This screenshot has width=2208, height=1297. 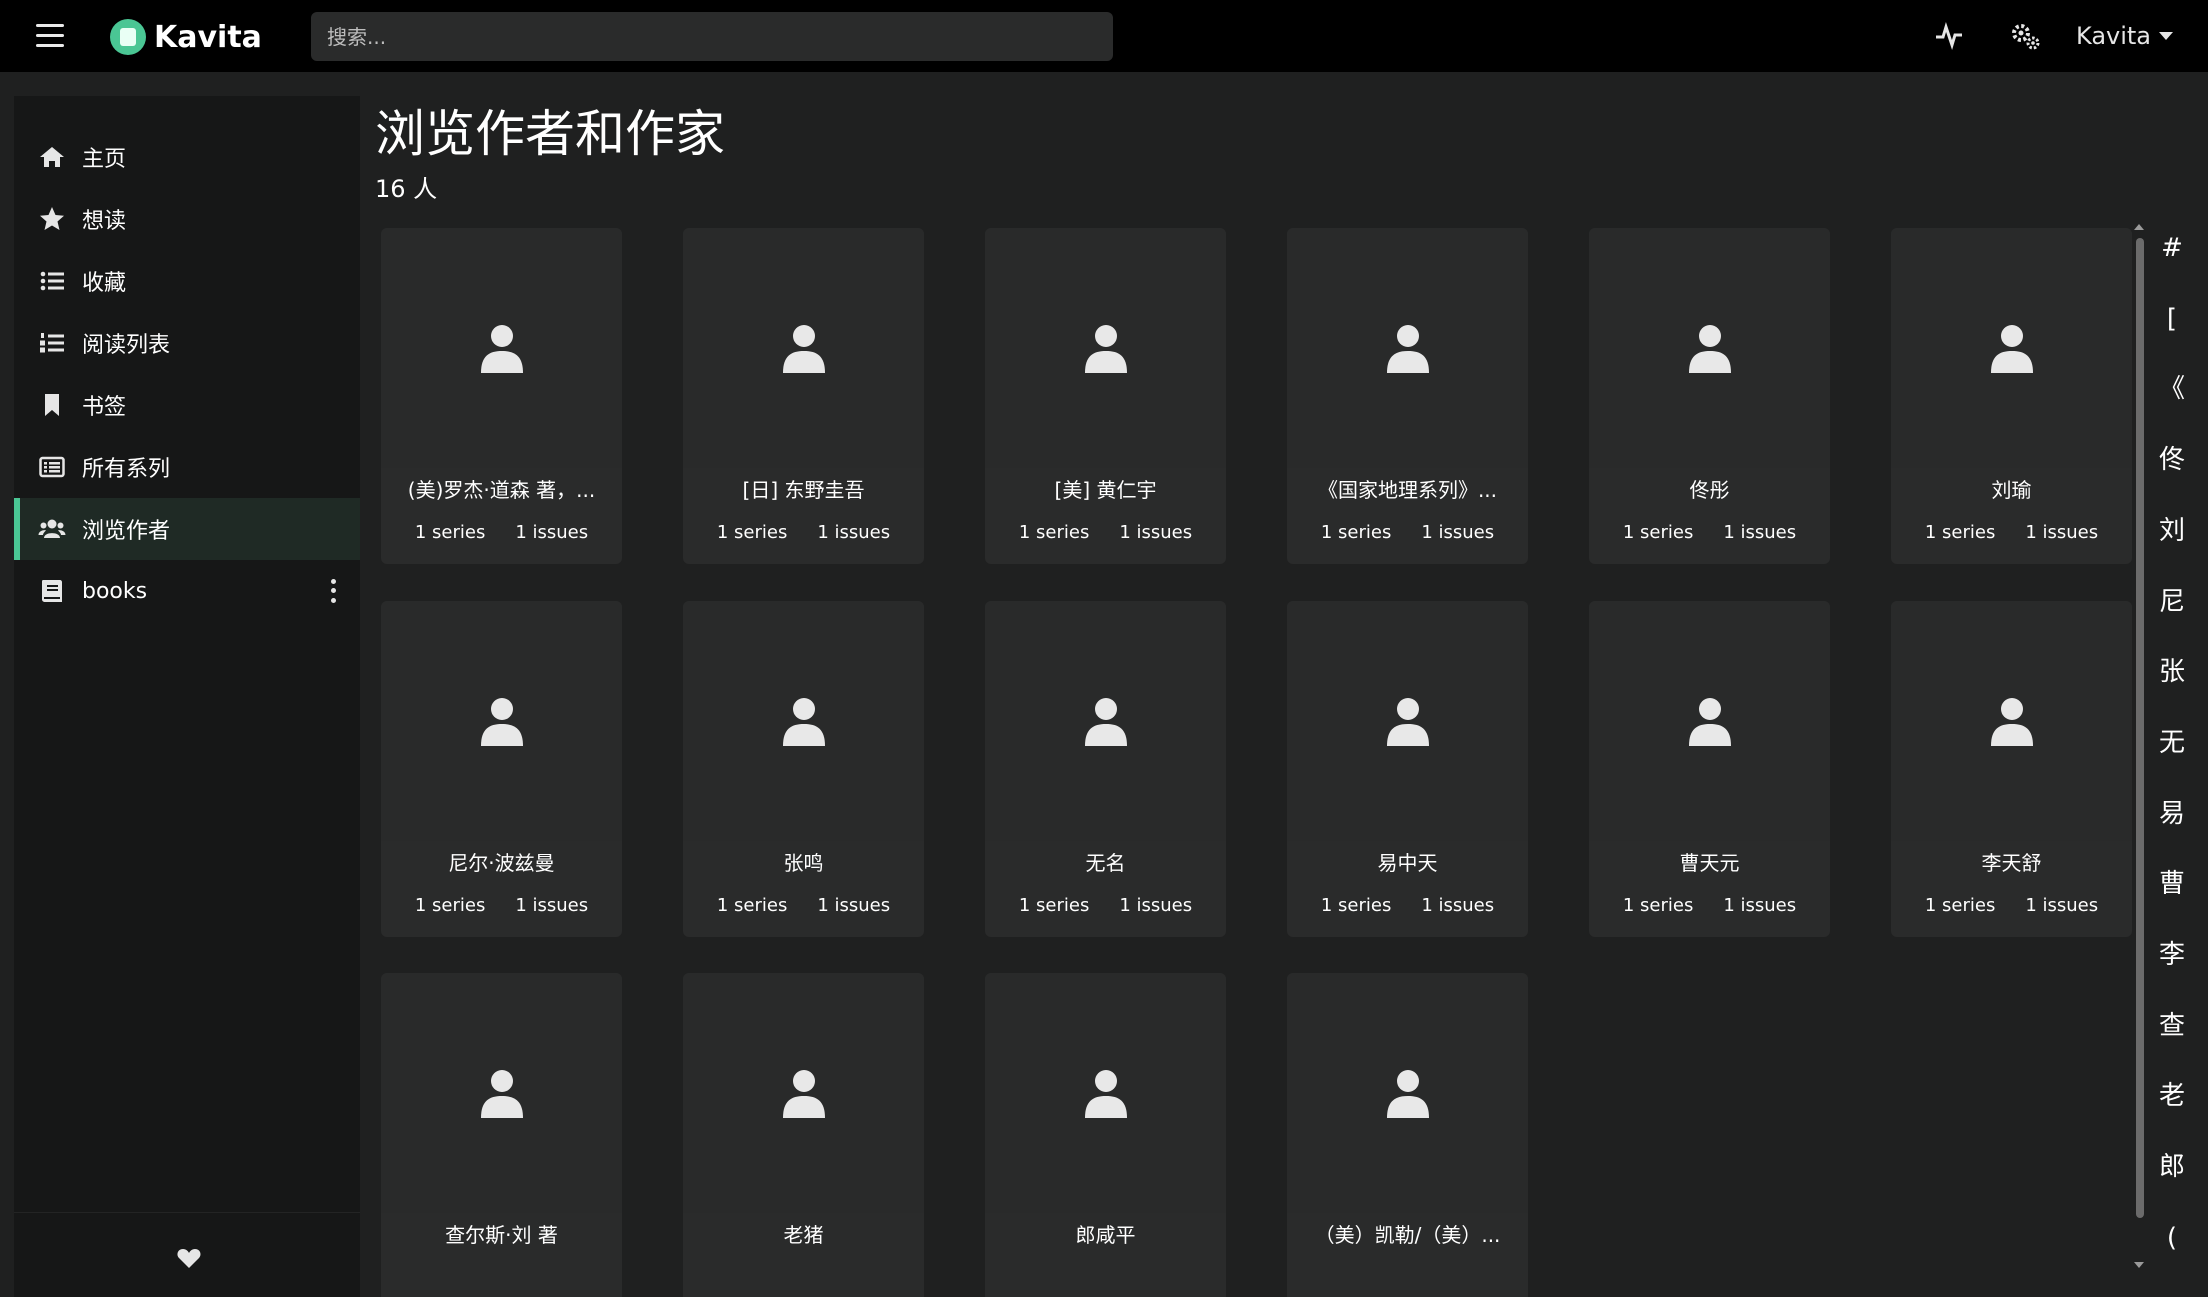 What do you see at coordinates (2172, 1238) in the screenshot?
I see `jump-key: (` at bounding box center [2172, 1238].